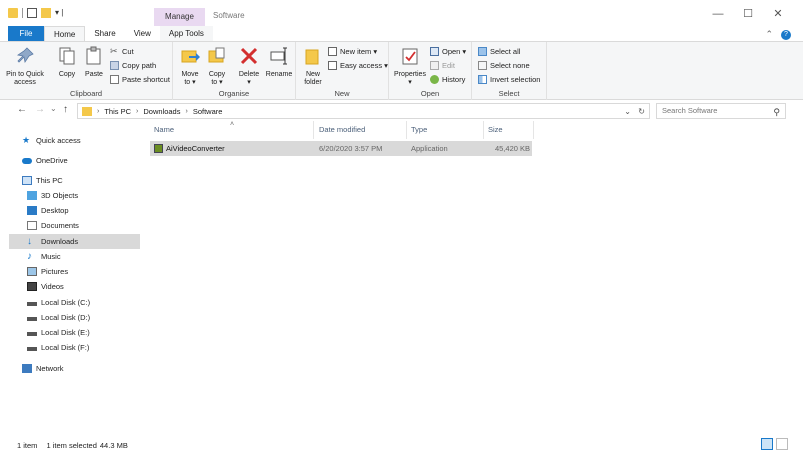  I want to click on nav-item-local-disk-f: Local Disk (F:), so click(92, 347).